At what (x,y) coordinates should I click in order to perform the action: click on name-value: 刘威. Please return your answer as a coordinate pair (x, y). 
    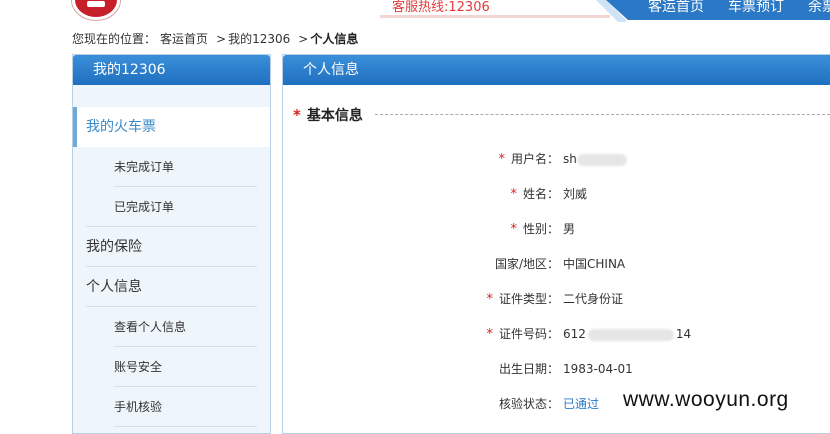
    Looking at the image, I should click on (575, 194).